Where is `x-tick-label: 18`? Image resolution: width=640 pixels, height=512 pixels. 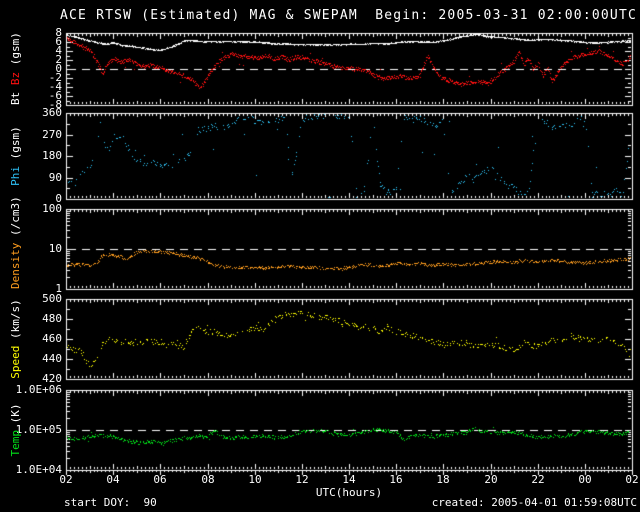 x-tick-label: 18 is located at coordinates (443, 479).